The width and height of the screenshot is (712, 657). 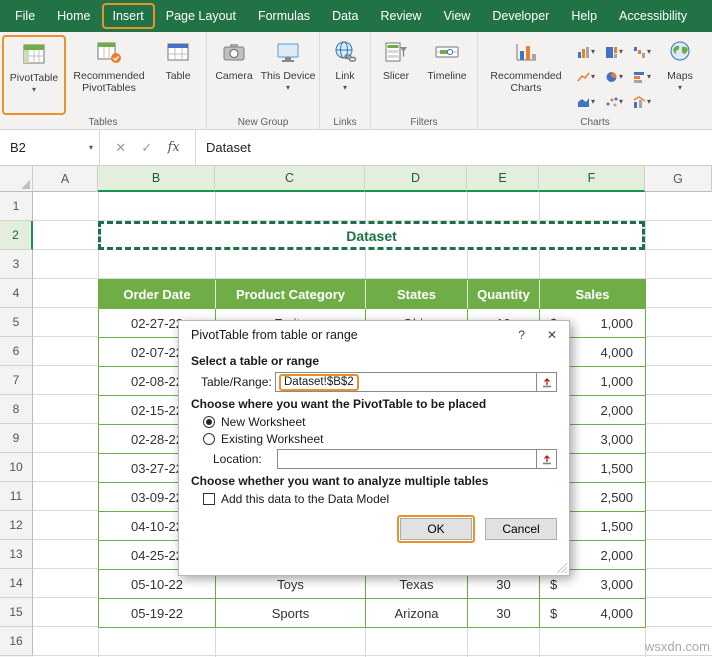 I want to click on row-header: 13, so click(x=16, y=554).